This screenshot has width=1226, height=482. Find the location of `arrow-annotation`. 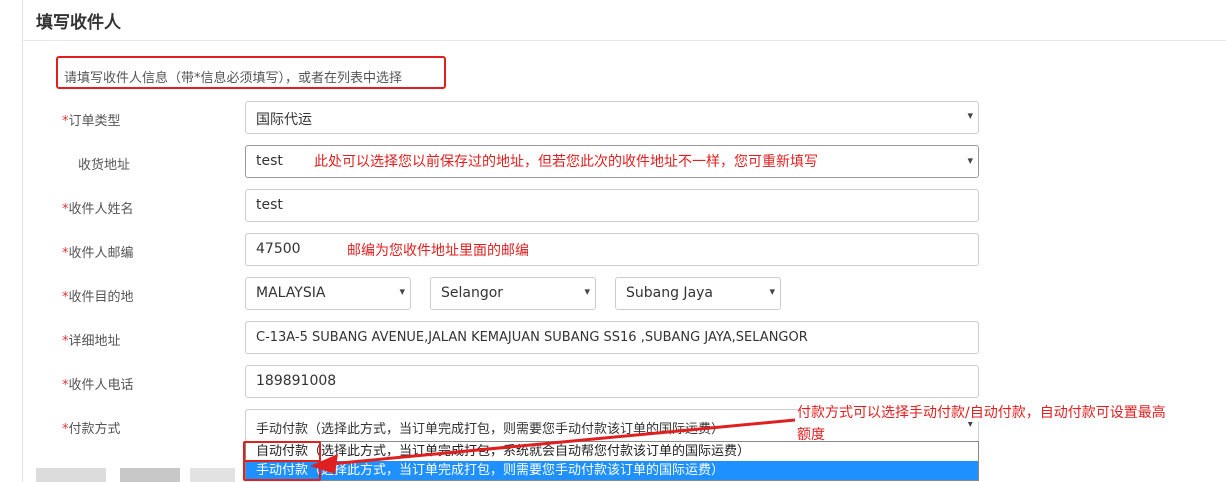

arrow-annotation is located at coordinates (553, 446).